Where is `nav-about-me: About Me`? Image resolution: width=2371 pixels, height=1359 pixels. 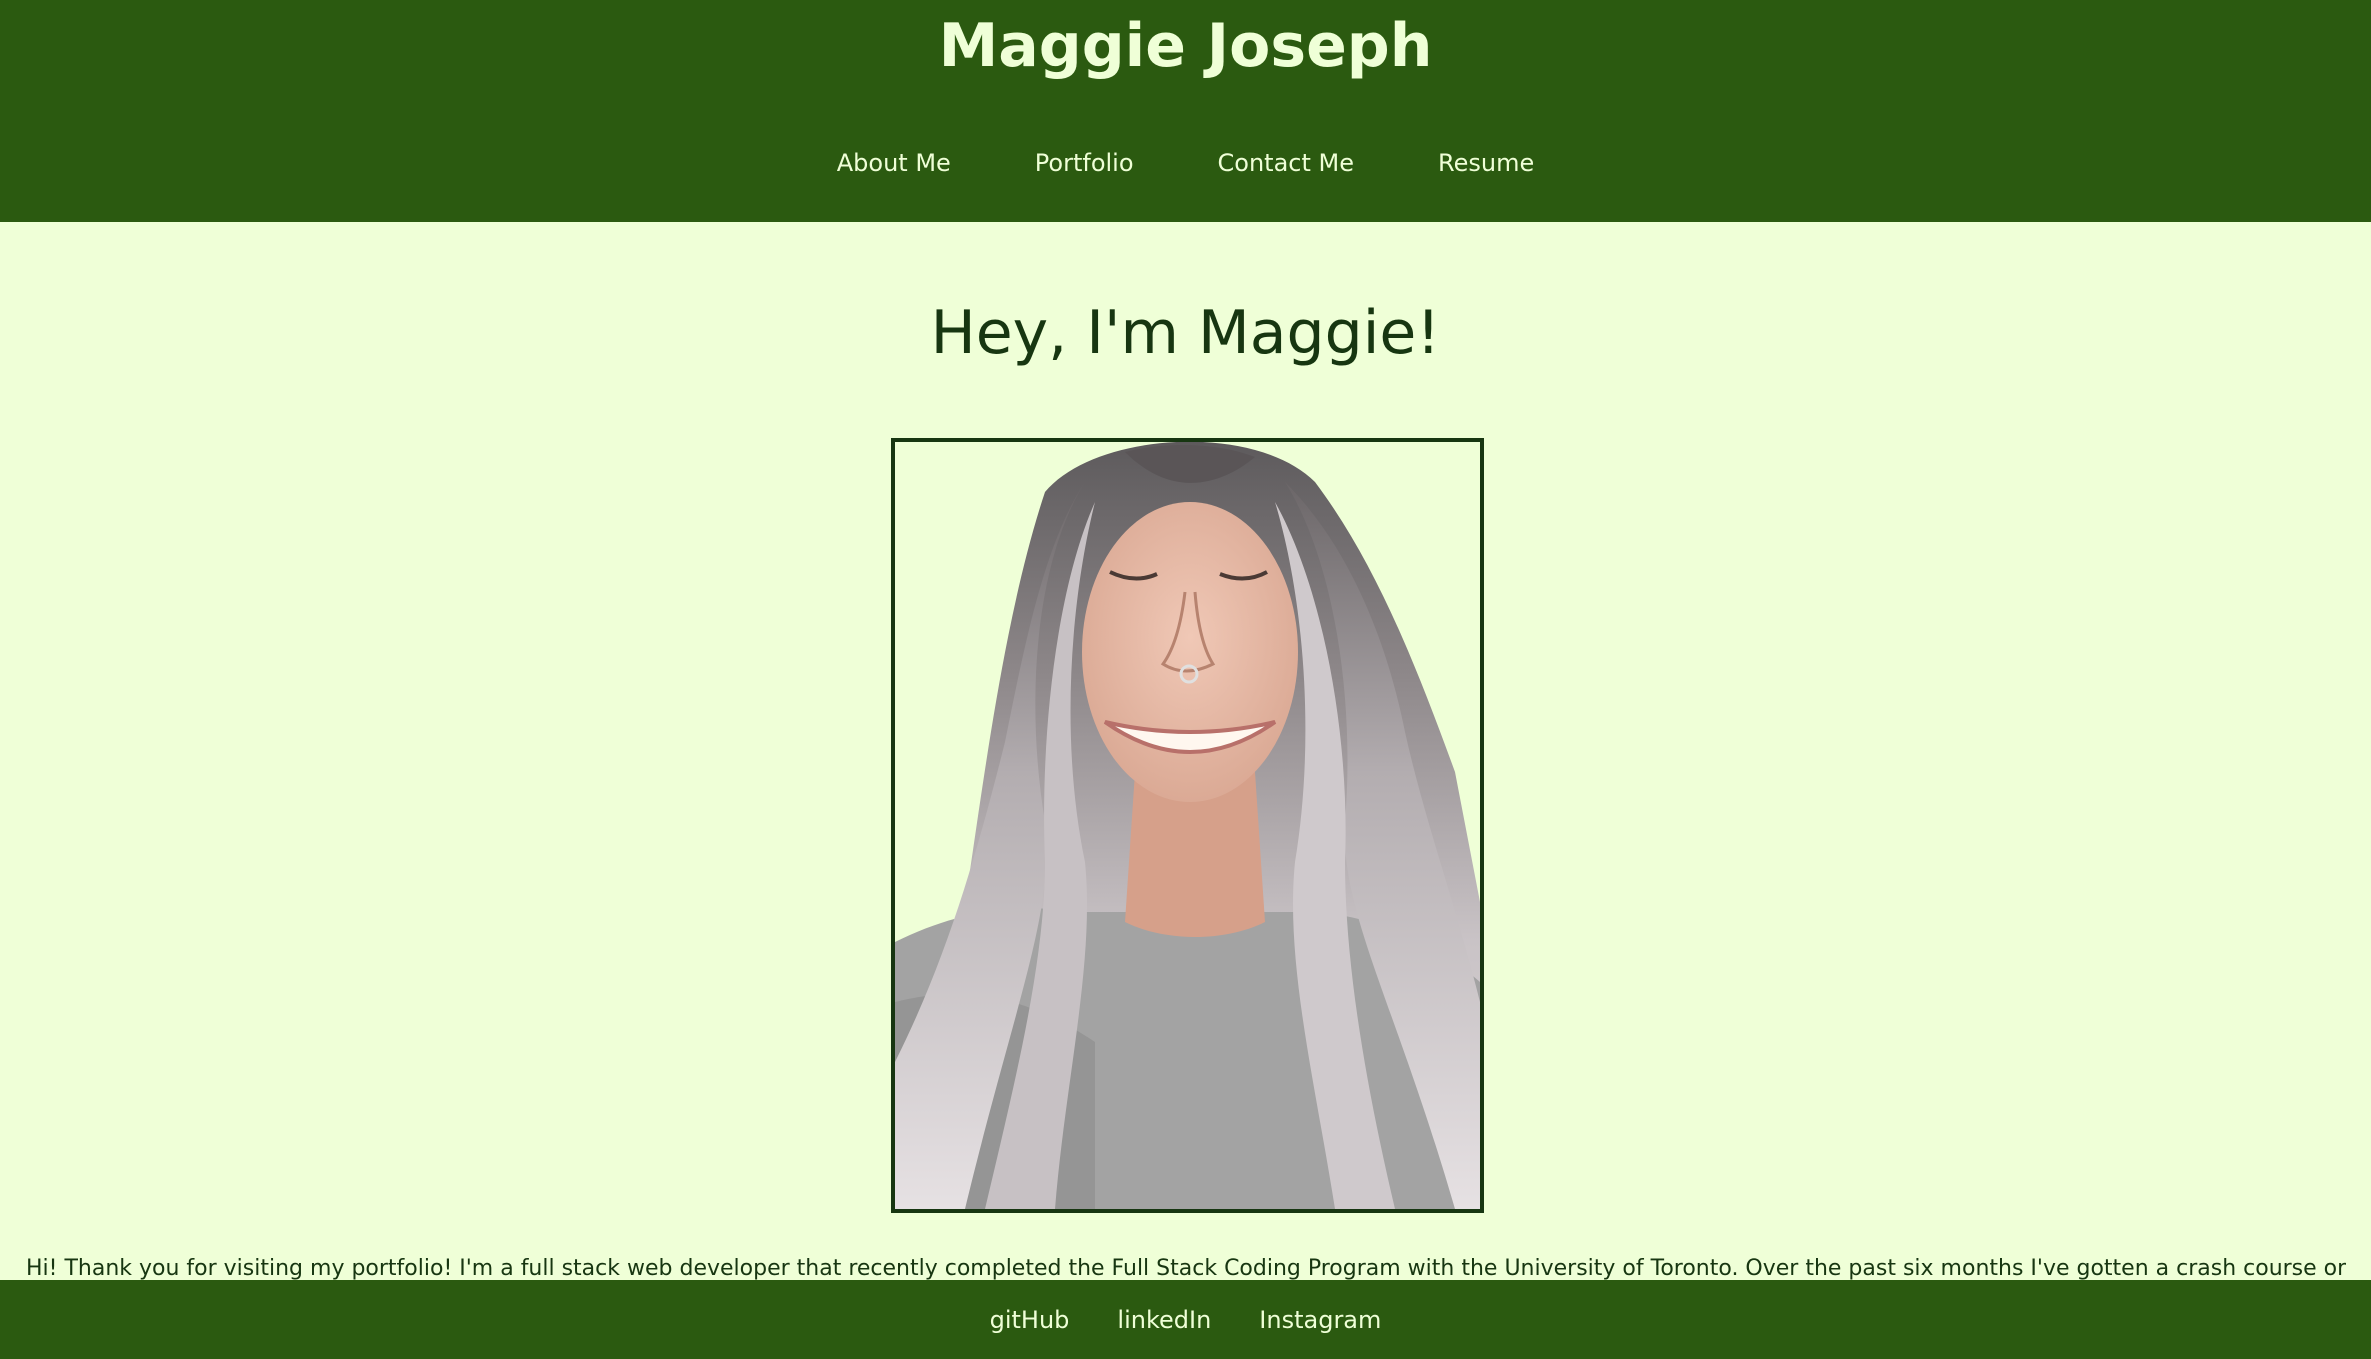
nav-about-me: About Me is located at coordinates (894, 163).